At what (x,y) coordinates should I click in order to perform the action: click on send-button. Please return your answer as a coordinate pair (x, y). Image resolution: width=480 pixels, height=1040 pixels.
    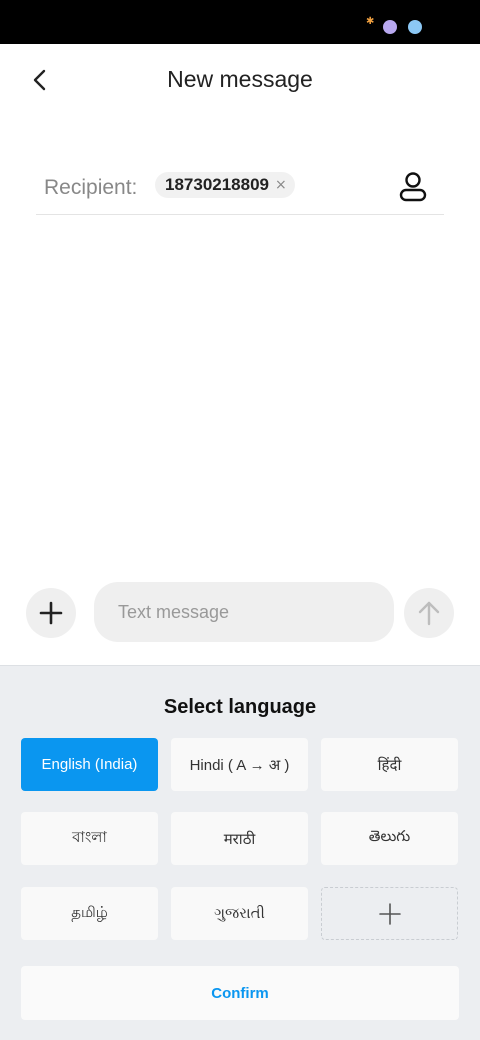
    Looking at the image, I should click on (429, 613).